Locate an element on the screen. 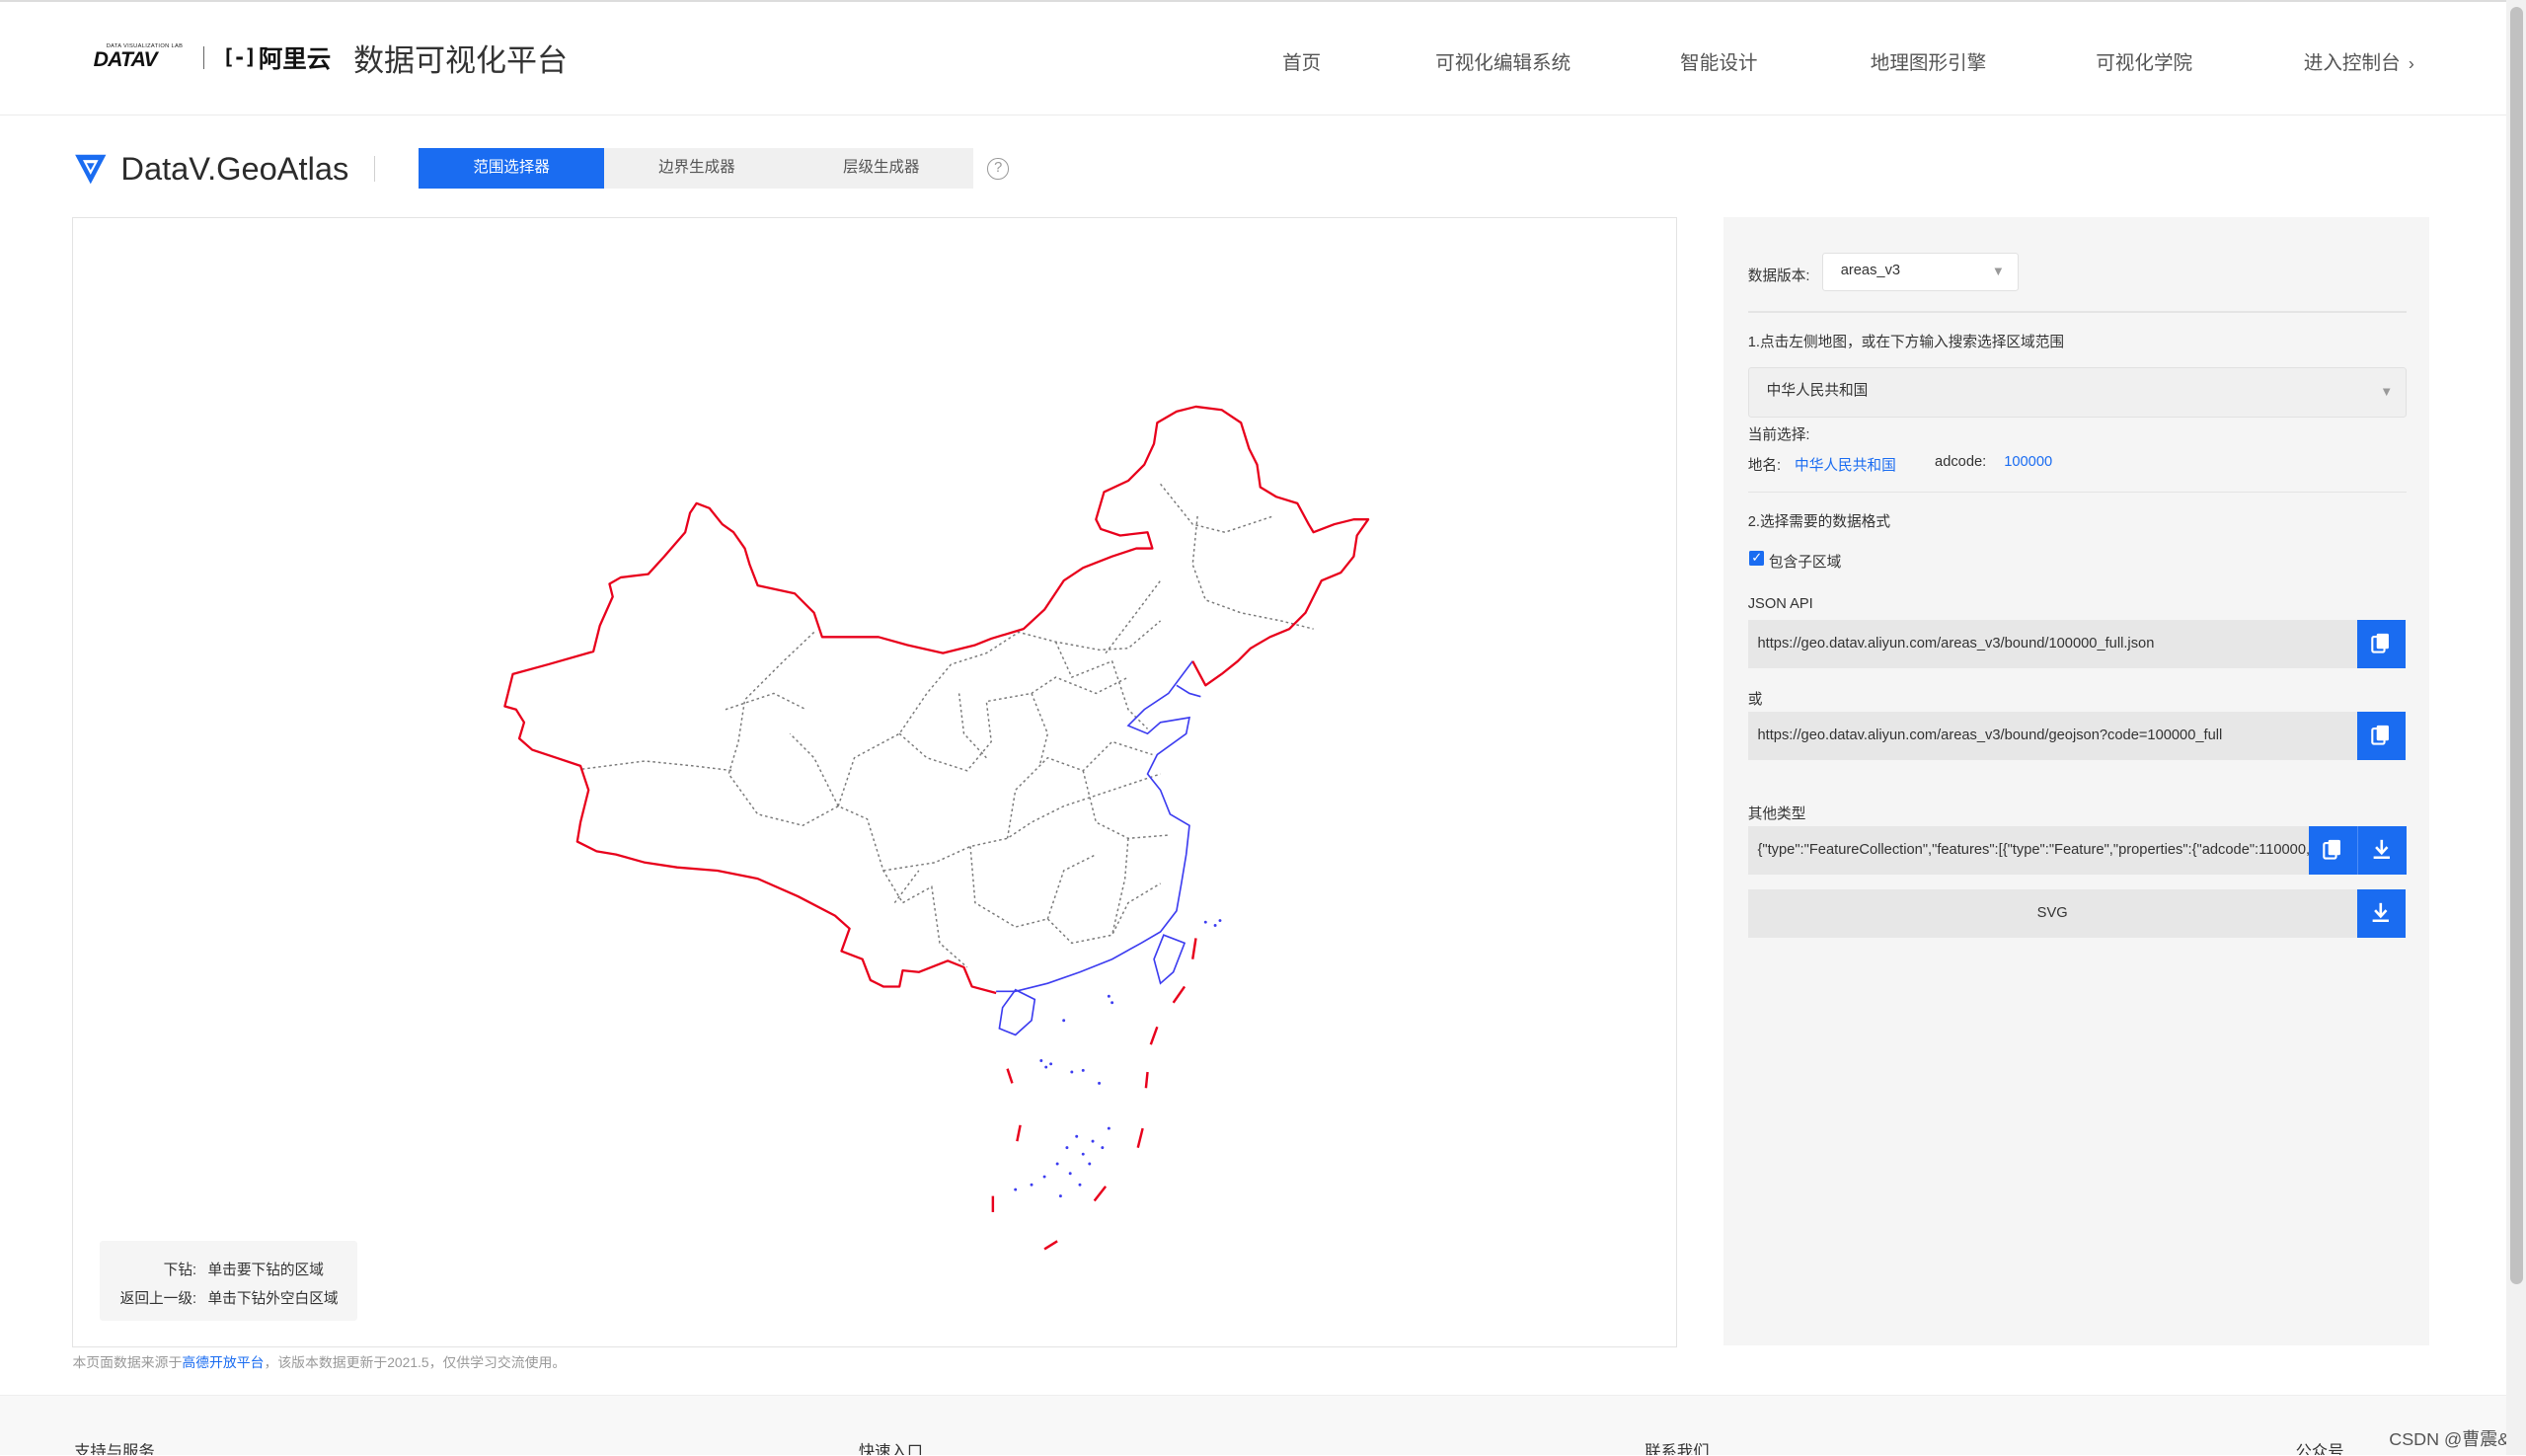 The image size is (2526, 1456). nine-dash-line is located at coordinates (1095, 1094).